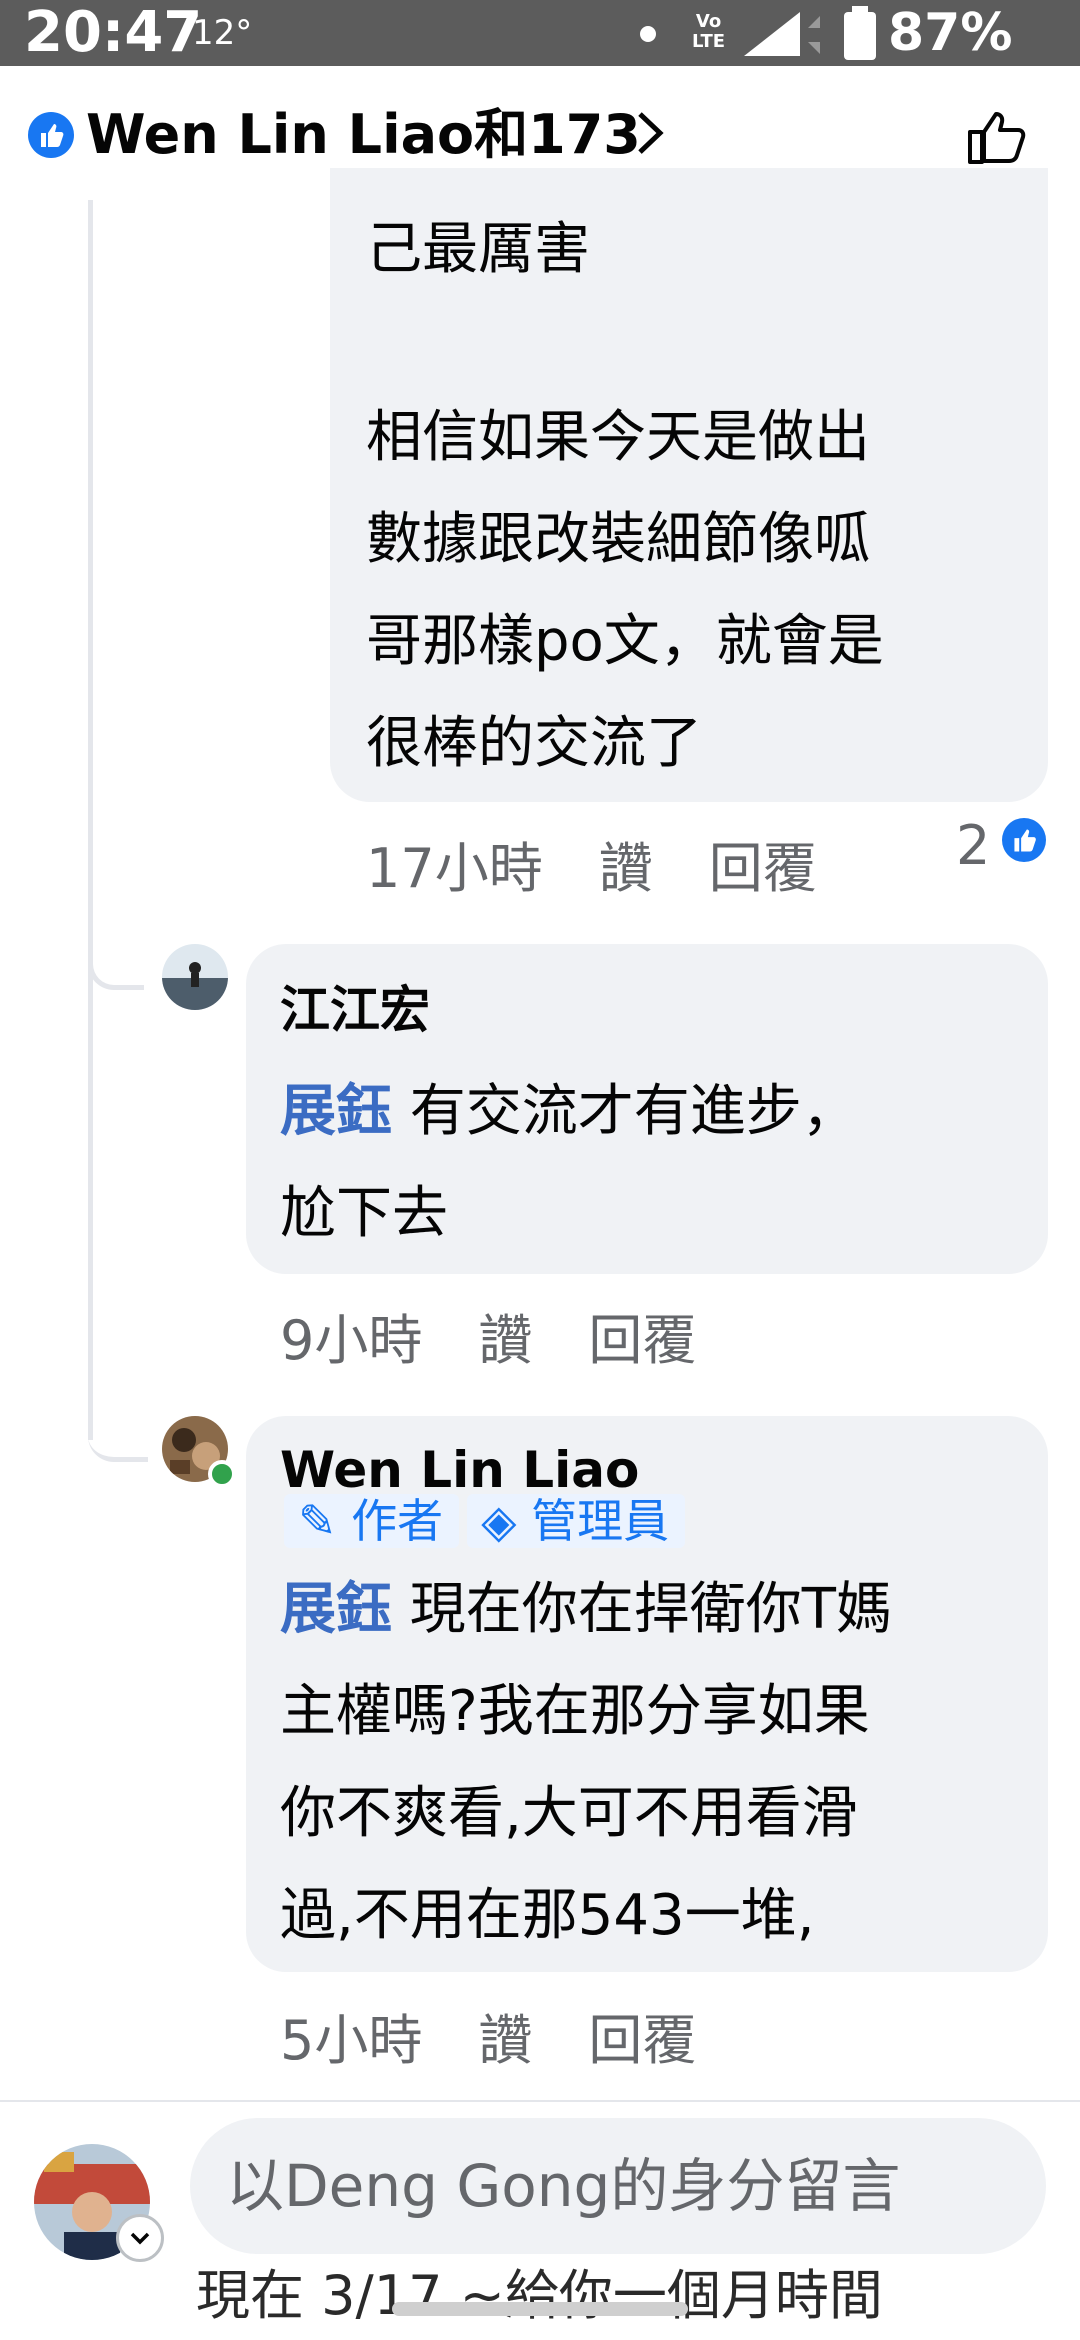  What do you see at coordinates (539, 2295) in the screenshot?
I see `underlying-post-text: 現在 3/17 ~給你一個月時間` at bounding box center [539, 2295].